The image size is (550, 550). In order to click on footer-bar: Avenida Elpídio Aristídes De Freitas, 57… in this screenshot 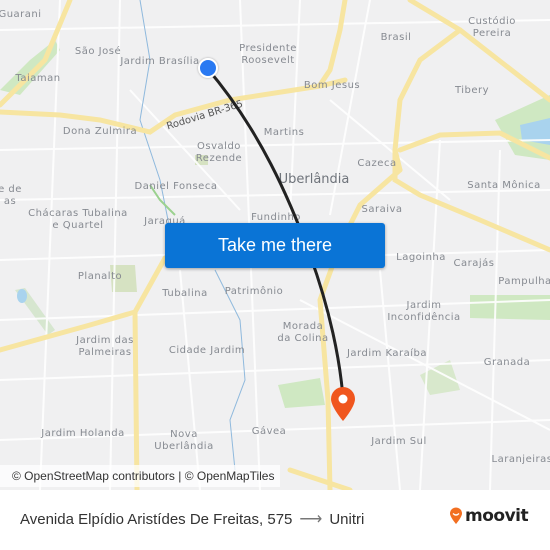, I will do `click(275, 520)`.